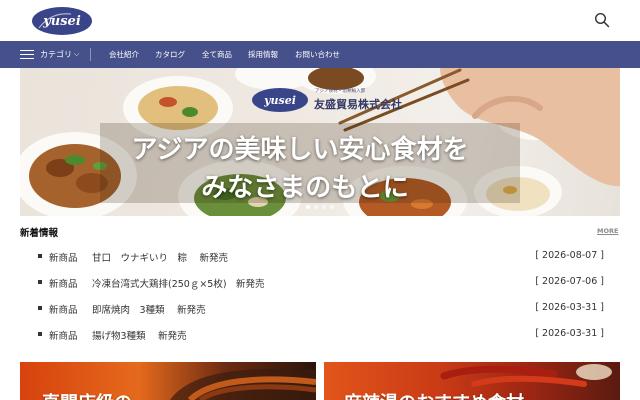 Image resolution: width=640 pixels, height=400 pixels. I want to click on hero-logo-text: yusei, so click(279, 100).